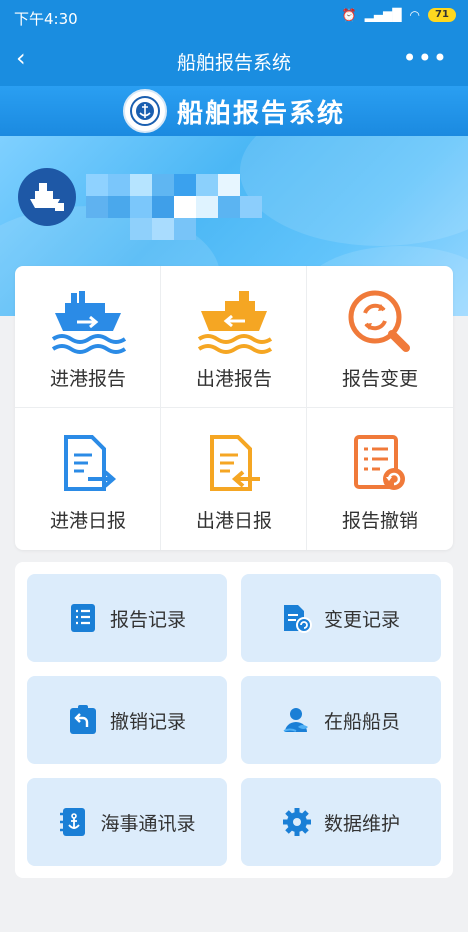 This screenshot has height=932, width=468. What do you see at coordinates (361, 721) in the screenshot?
I see `tile-label: 在船船员` at bounding box center [361, 721].